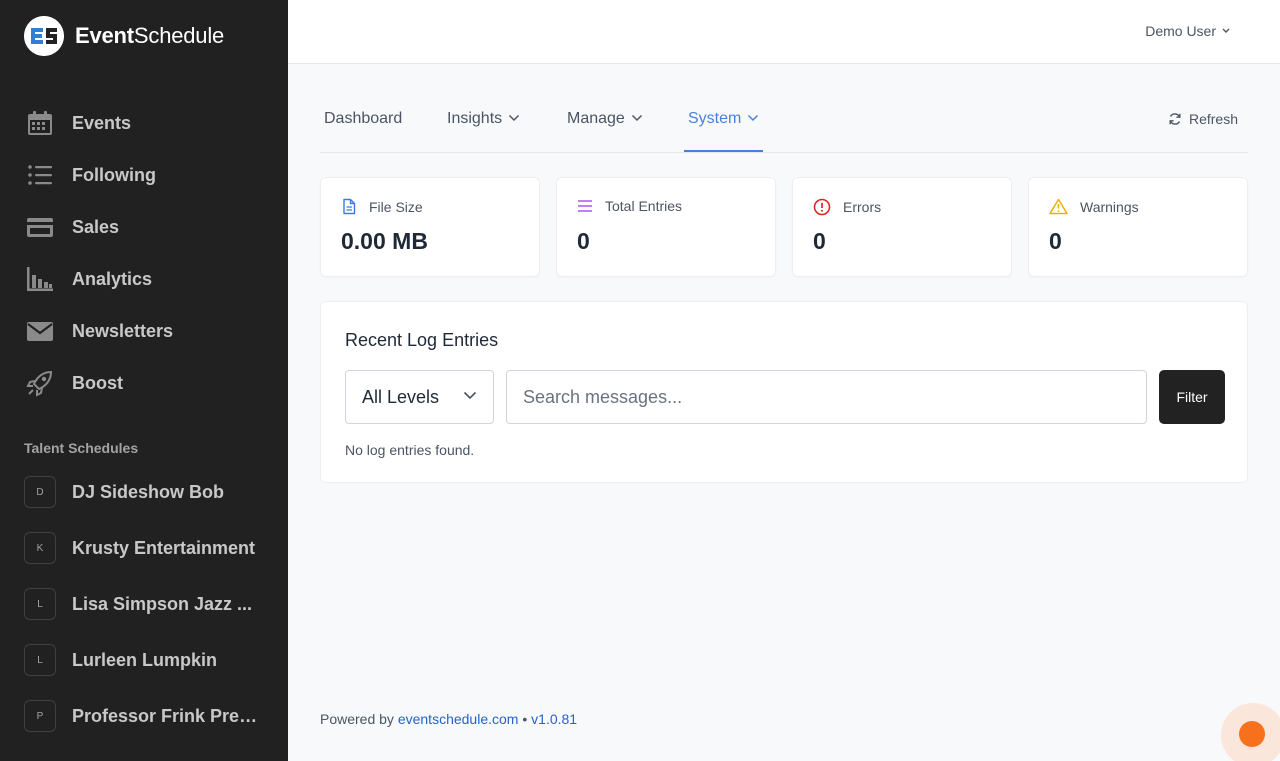 The height and width of the screenshot is (761, 1280). Describe the element at coordinates (349, 206) in the screenshot. I see `document-icon` at that location.